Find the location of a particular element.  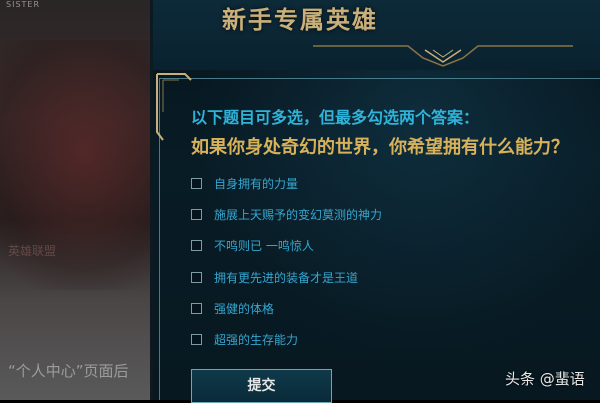

option-4: 拥有更先进的装备才是王道 is located at coordinates (274, 277).